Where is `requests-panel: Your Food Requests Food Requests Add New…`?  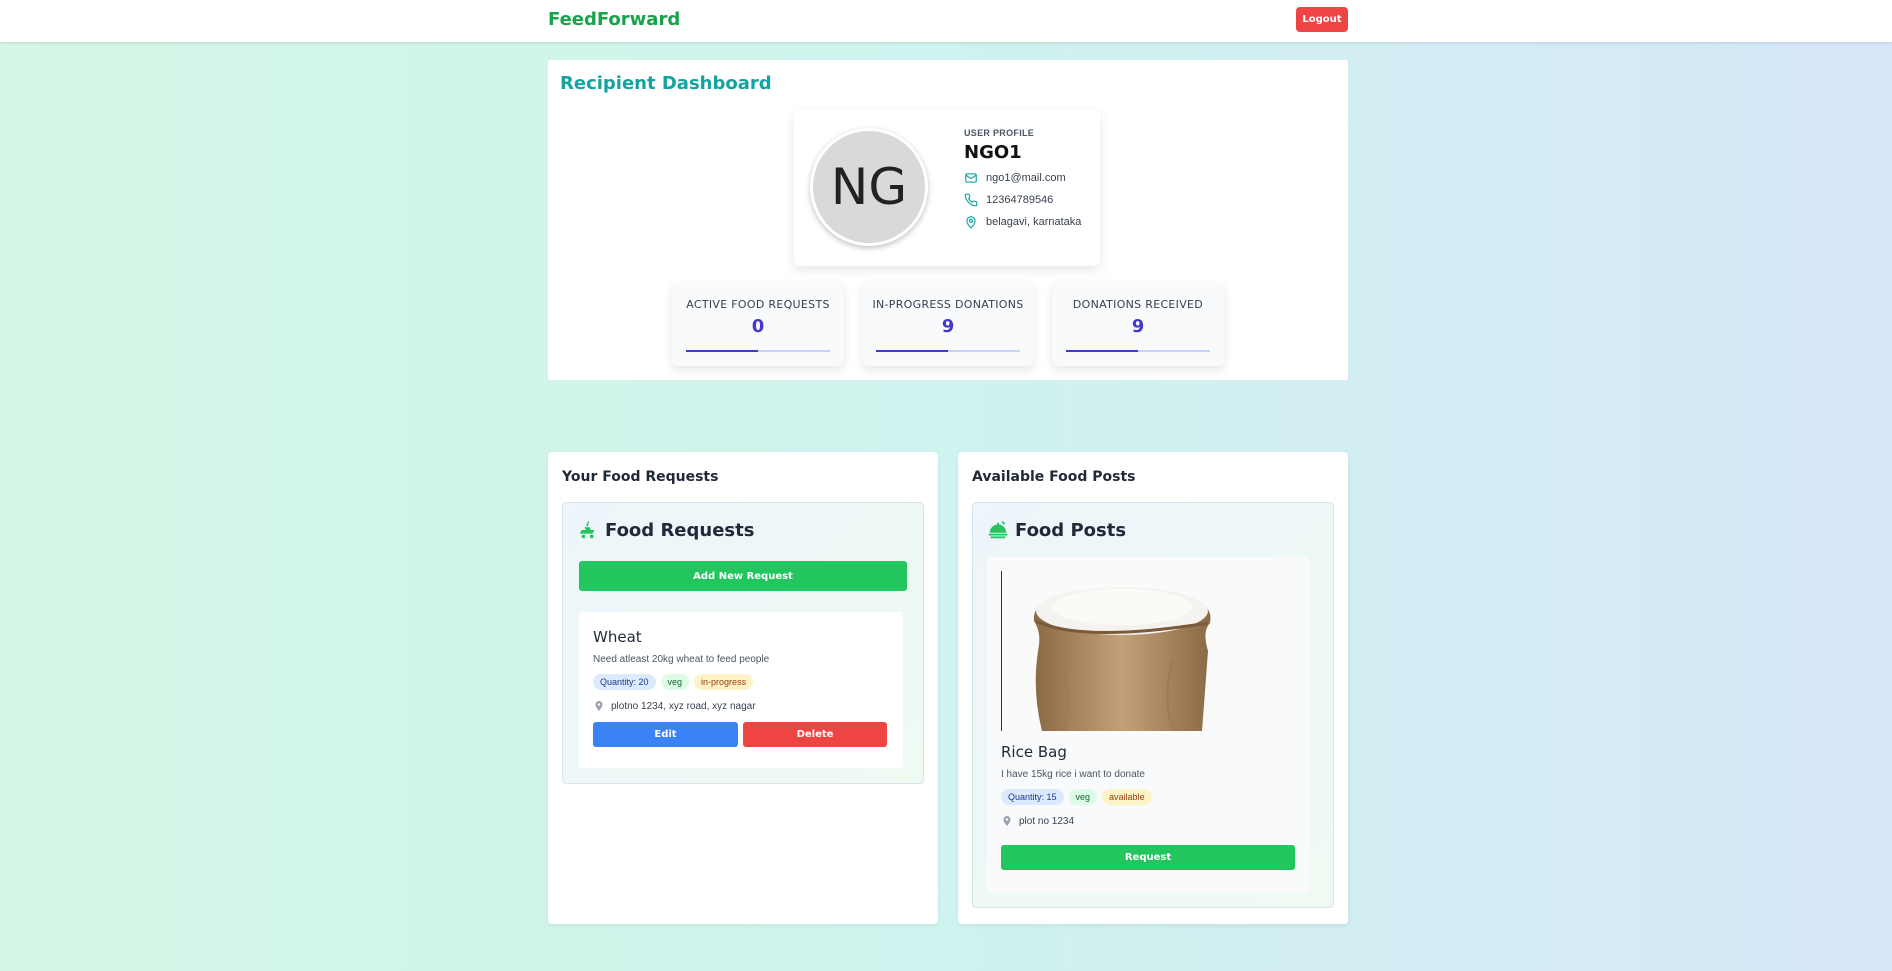 requests-panel: Your Food Requests Food Requests Add New… is located at coordinates (743, 688).